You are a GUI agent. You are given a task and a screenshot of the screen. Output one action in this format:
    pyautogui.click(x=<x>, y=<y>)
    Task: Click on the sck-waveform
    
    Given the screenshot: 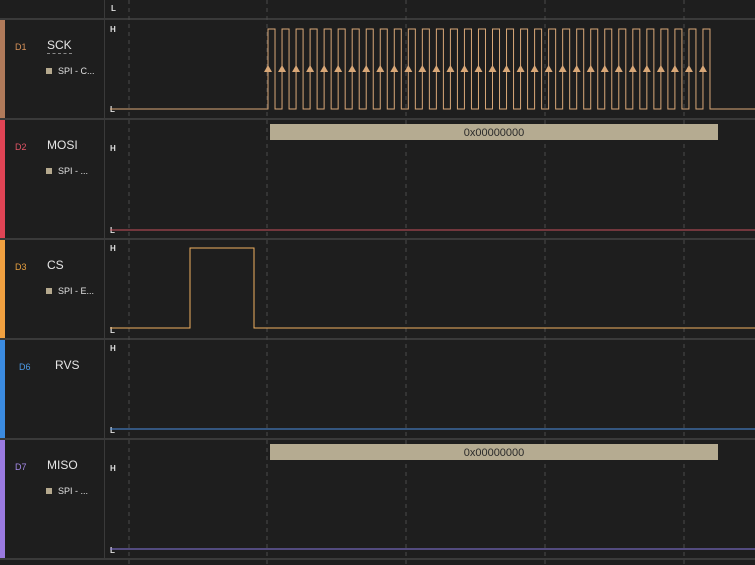 What is the action you would take?
    pyautogui.click(x=432, y=69)
    